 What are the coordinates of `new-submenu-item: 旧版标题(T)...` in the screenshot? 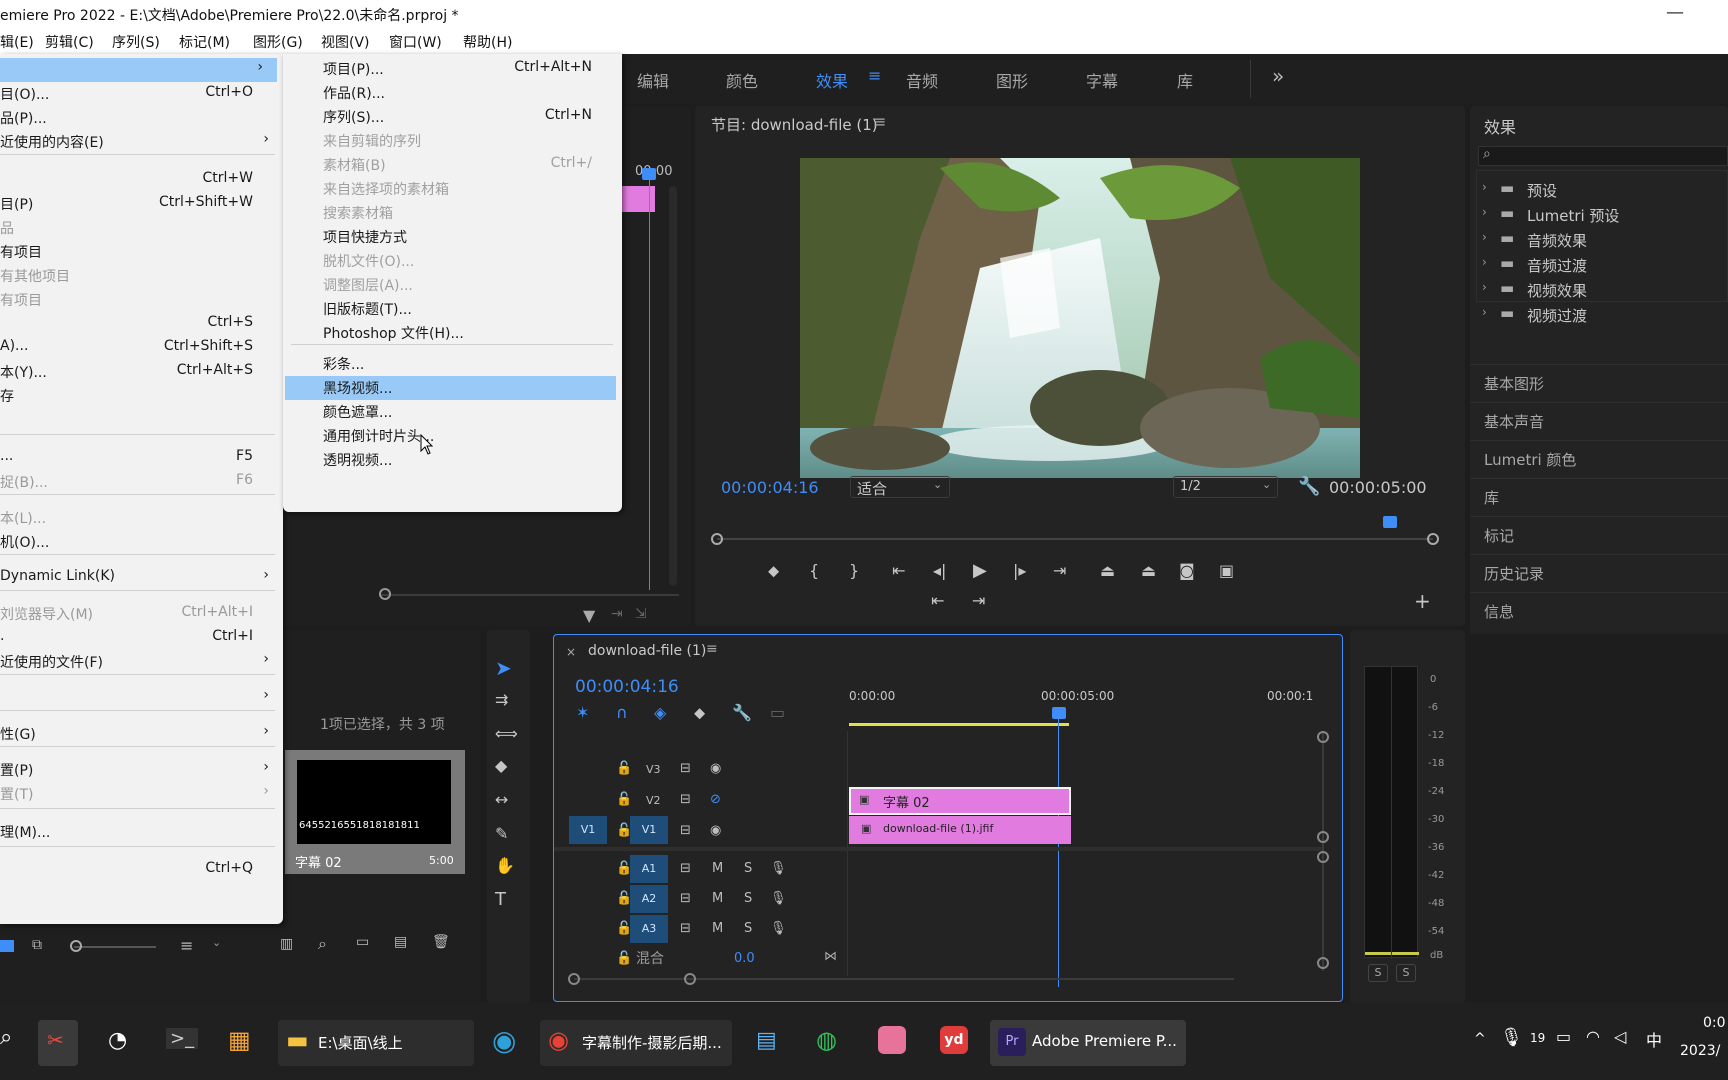 It's located at (452, 309).